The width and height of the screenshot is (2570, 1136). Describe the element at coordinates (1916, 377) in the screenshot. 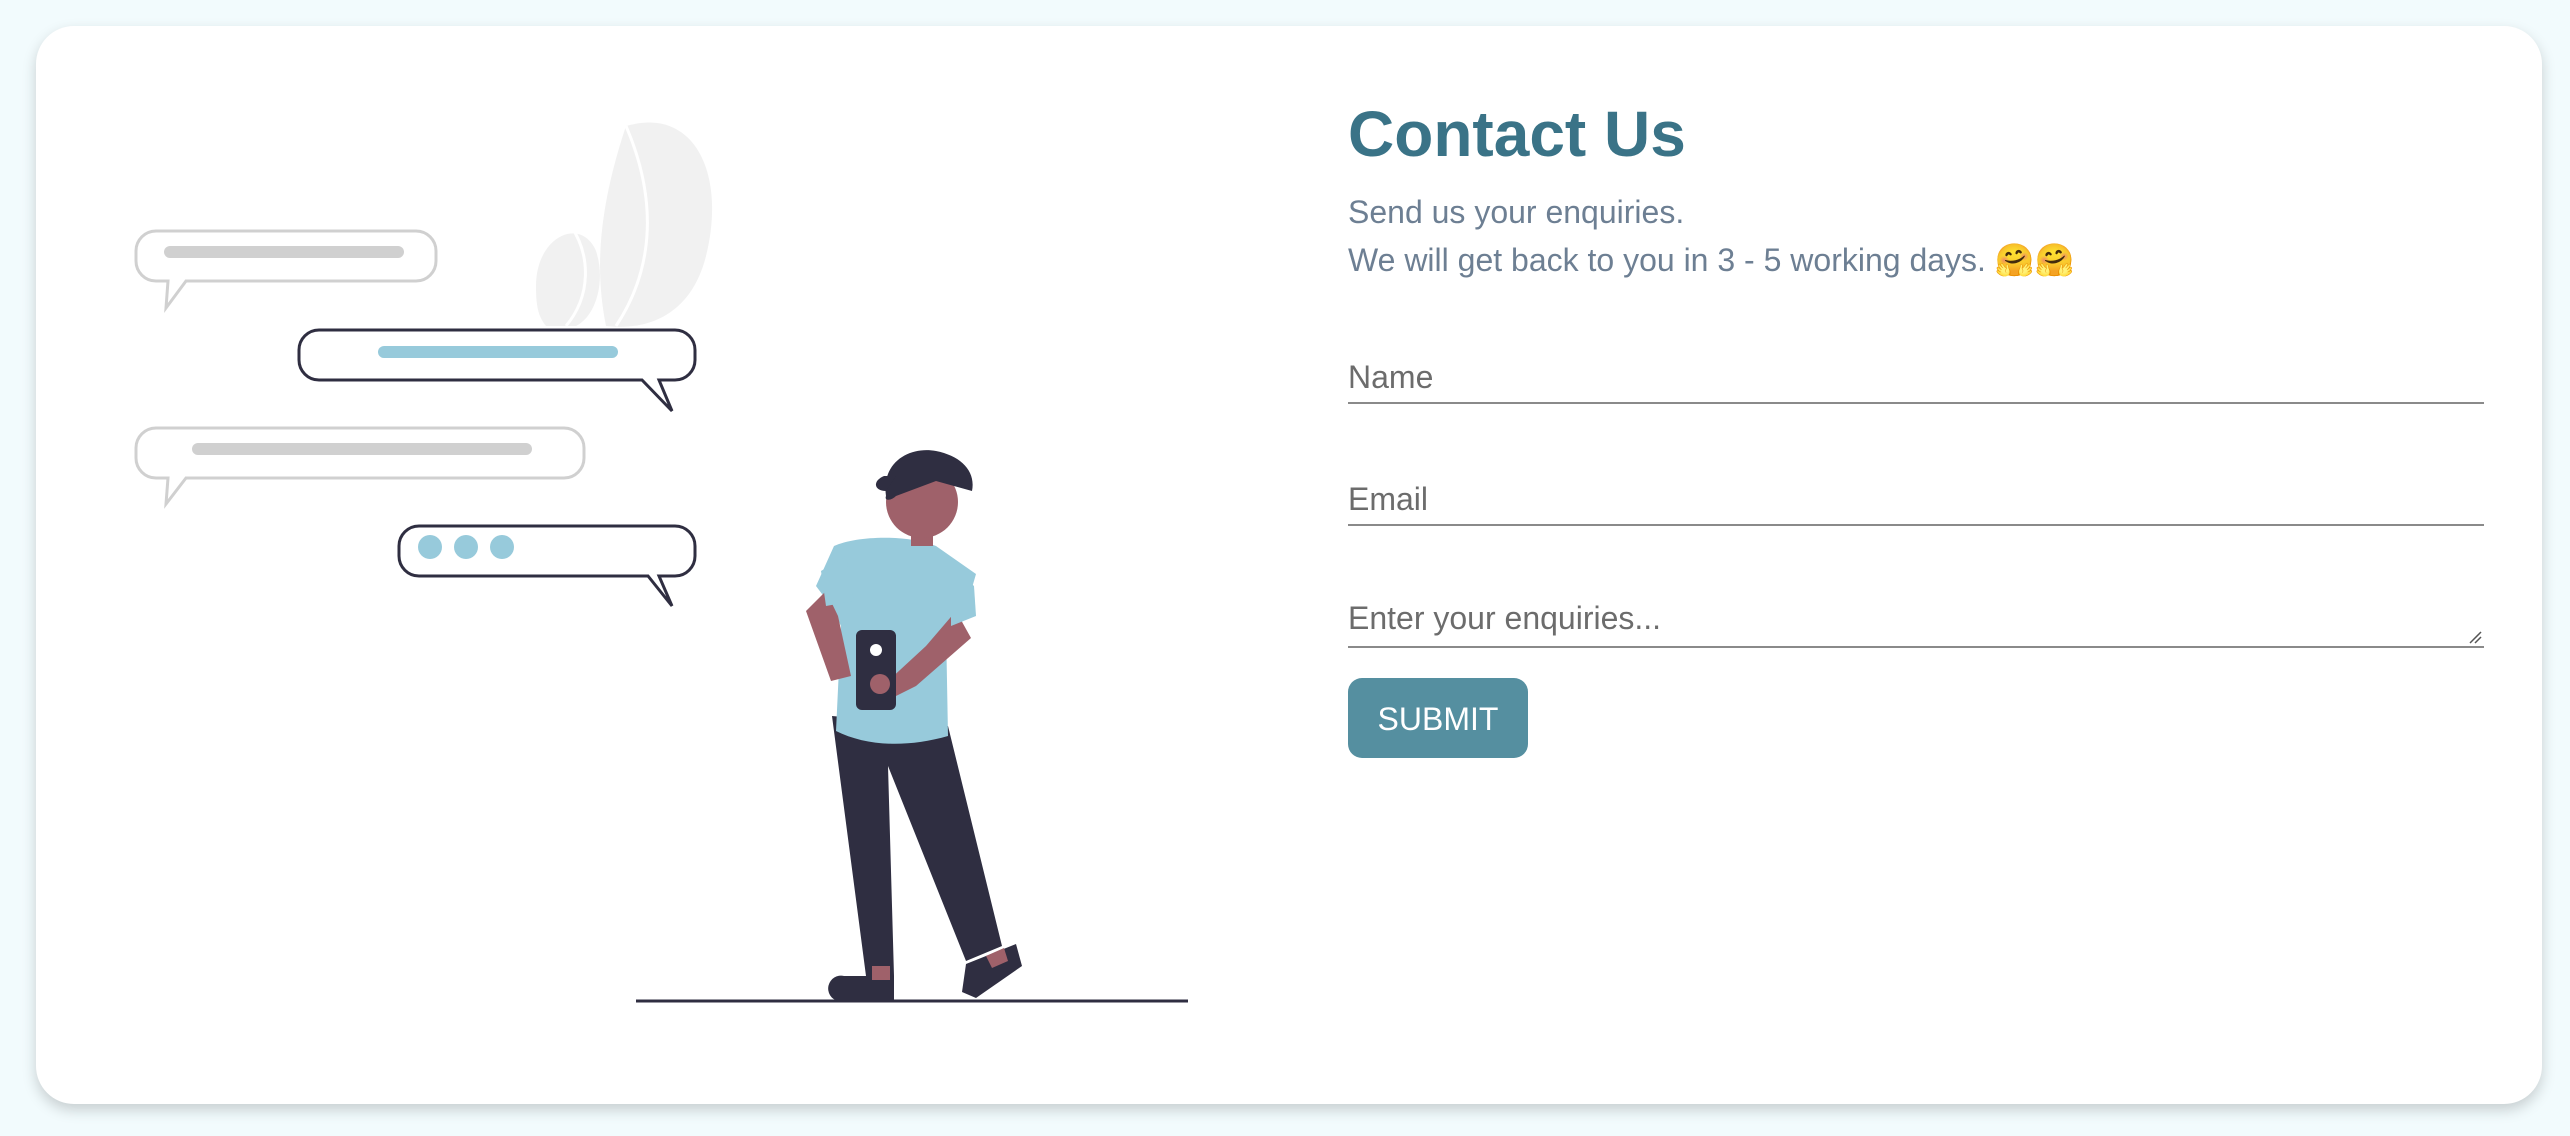

I see `name-input` at that location.